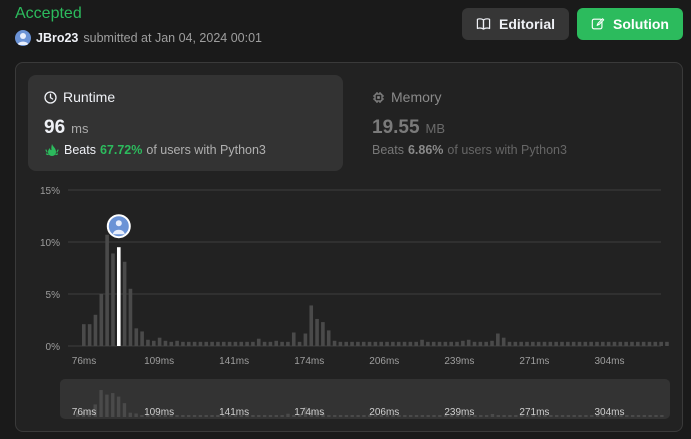 Image resolution: width=691 pixels, height=439 pixels. I want to click on solution-button: Solution, so click(630, 24).